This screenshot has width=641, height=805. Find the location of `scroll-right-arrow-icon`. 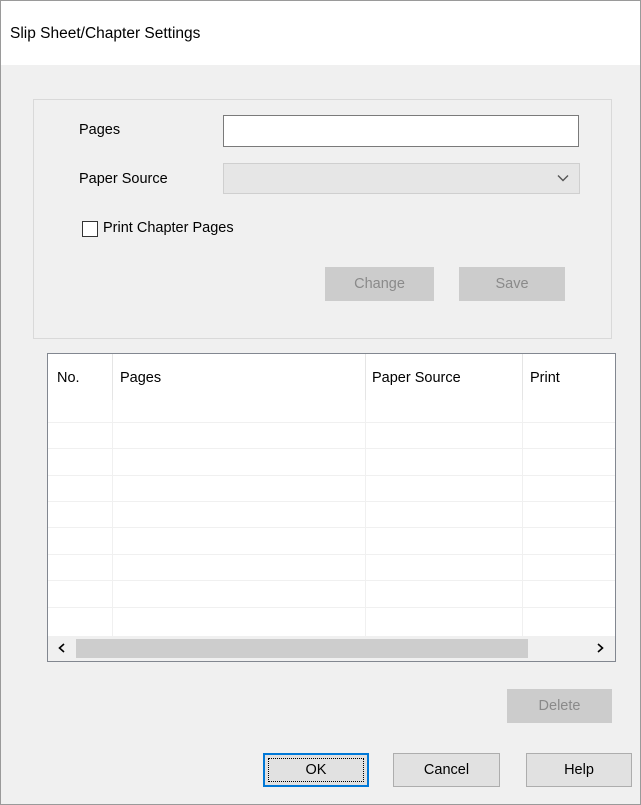

scroll-right-arrow-icon is located at coordinates (600, 648).